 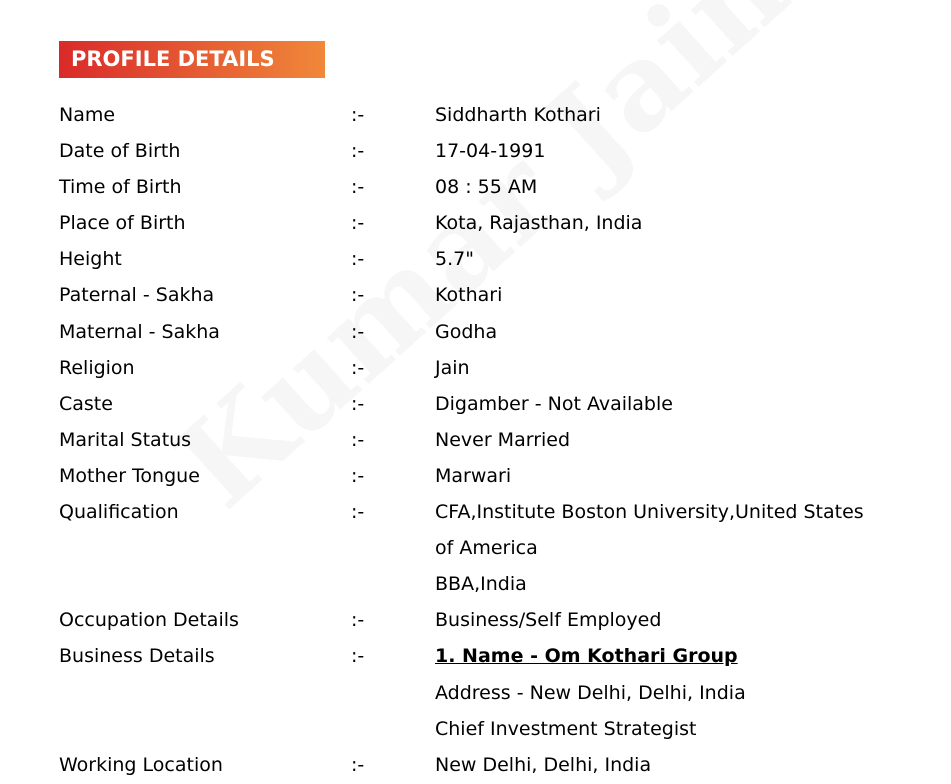 I want to click on row-maternal-sakha: Maternal - Sakha :- Godha, so click(x=475, y=332).